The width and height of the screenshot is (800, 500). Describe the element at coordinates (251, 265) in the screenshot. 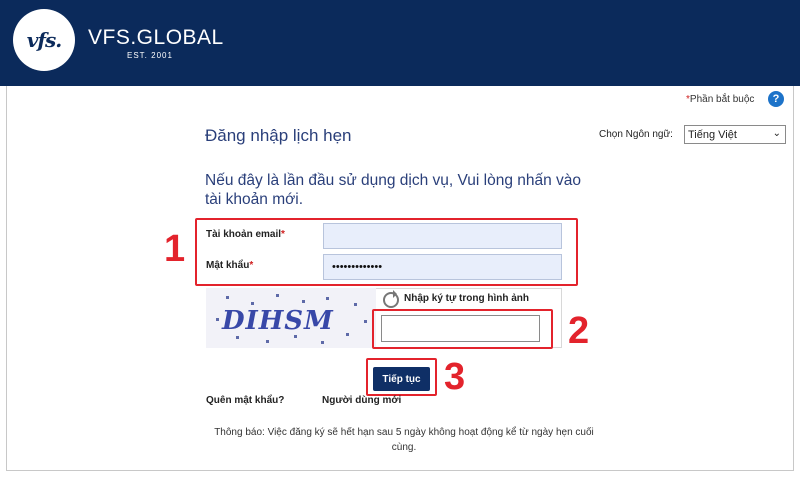

I see `password-required-star: *` at that location.